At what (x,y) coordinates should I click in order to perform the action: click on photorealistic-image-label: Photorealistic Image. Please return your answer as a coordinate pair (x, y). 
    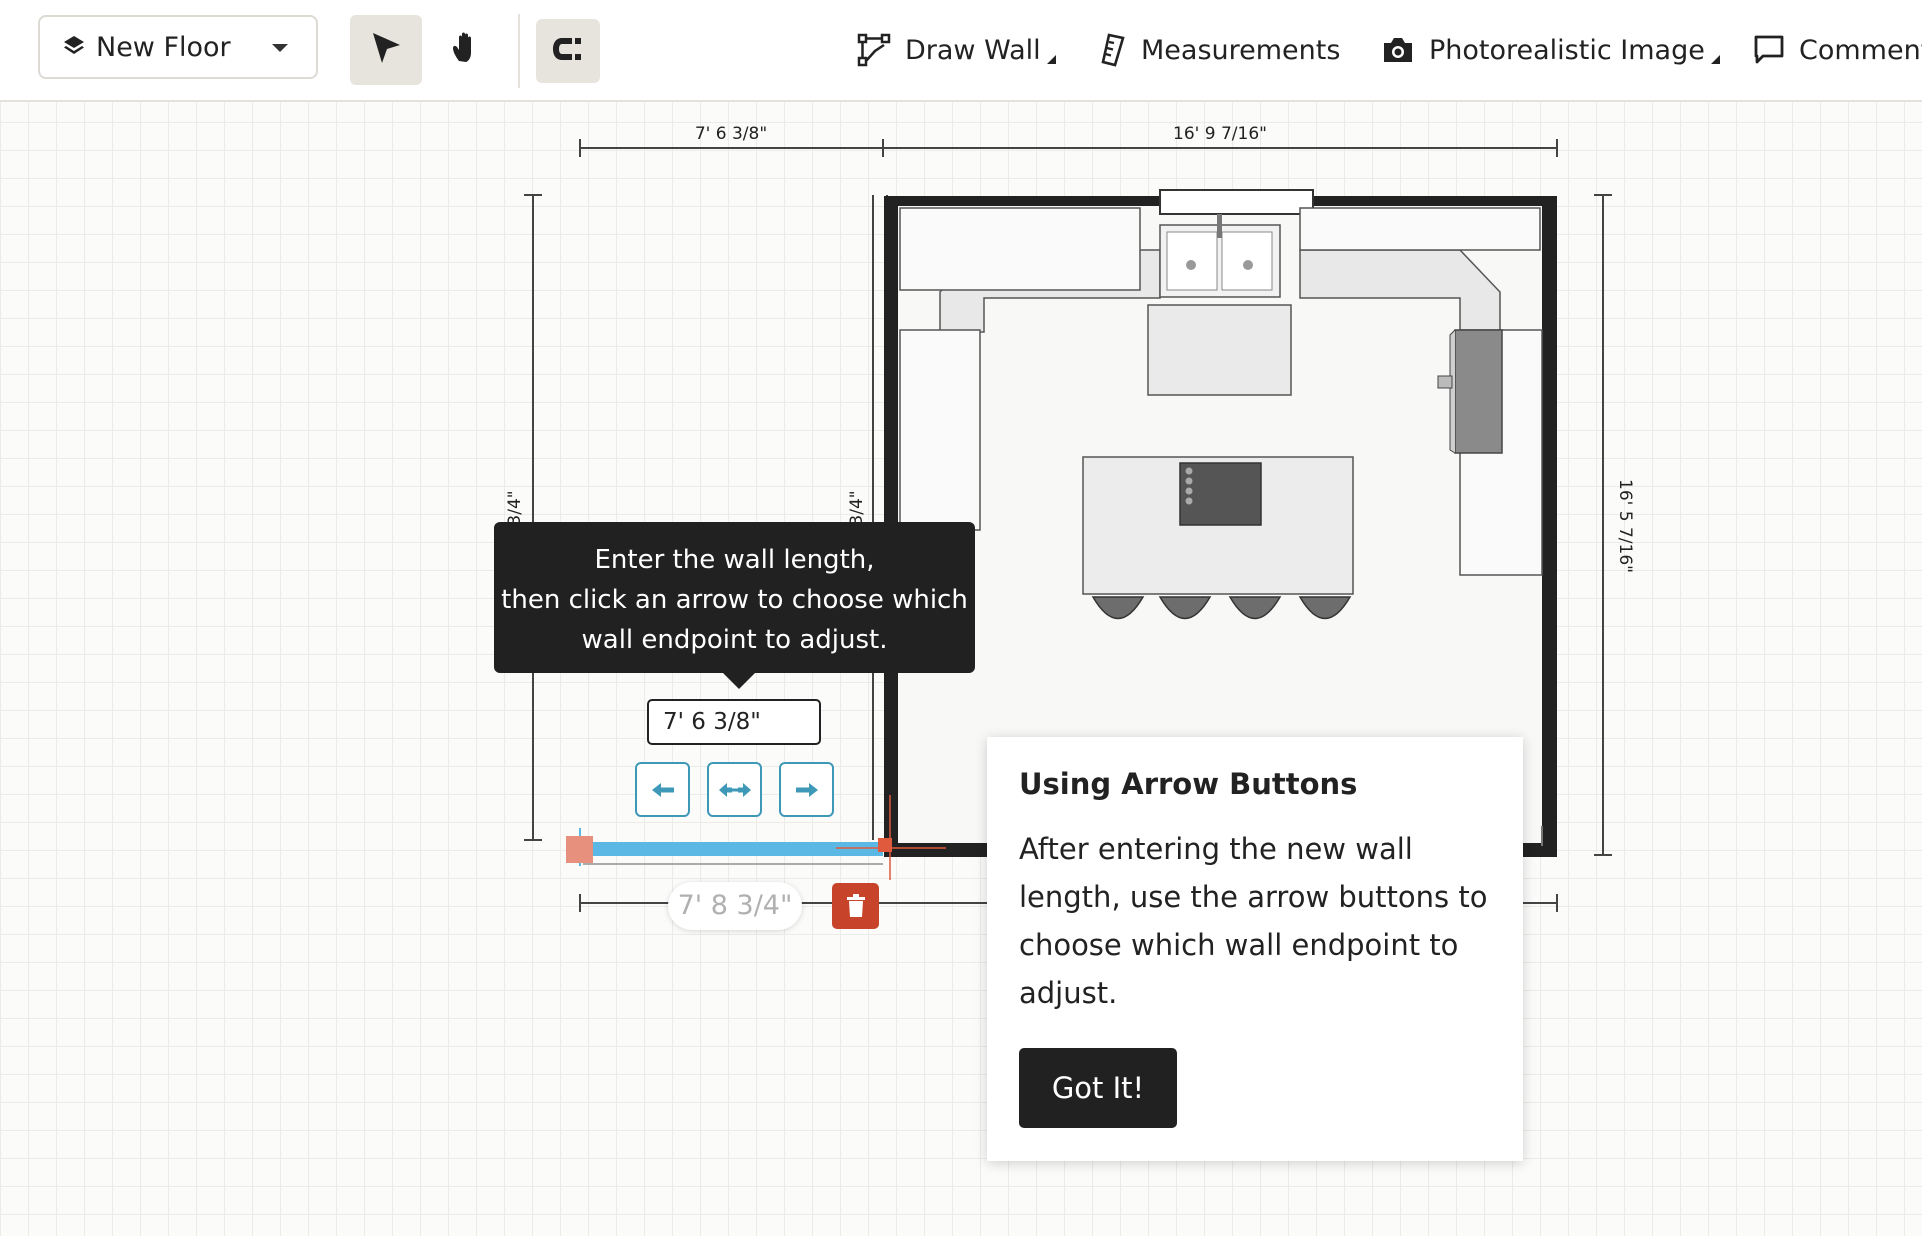
    Looking at the image, I should click on (1567, 50).